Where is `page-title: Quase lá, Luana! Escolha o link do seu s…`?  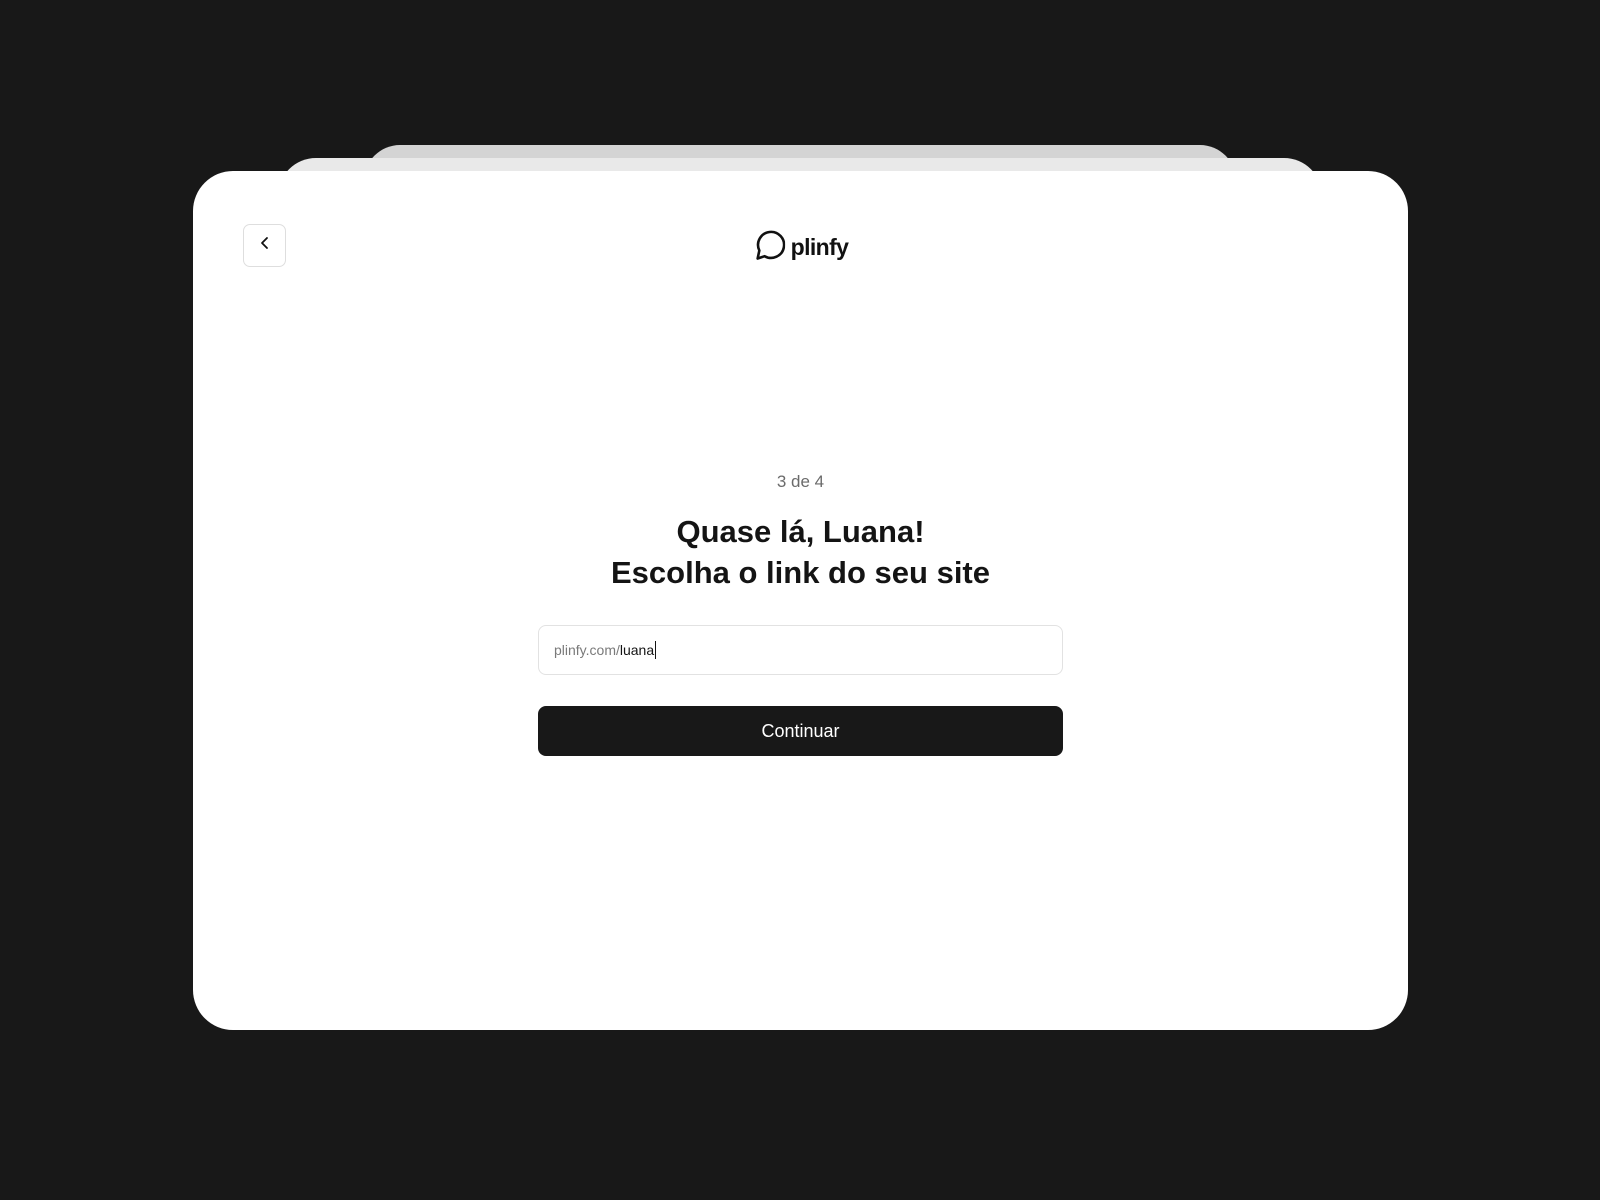
page-title: Quase lá, Luana! Escolha o link do seu s… is located at coordinates (800, 552).